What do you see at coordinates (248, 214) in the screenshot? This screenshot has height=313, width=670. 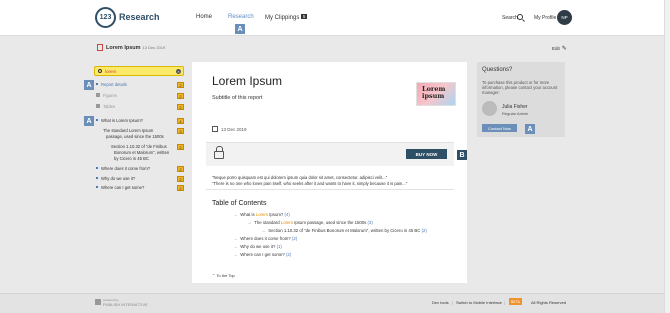 I see `toc-text: What is` at bounding box center [248, 214].